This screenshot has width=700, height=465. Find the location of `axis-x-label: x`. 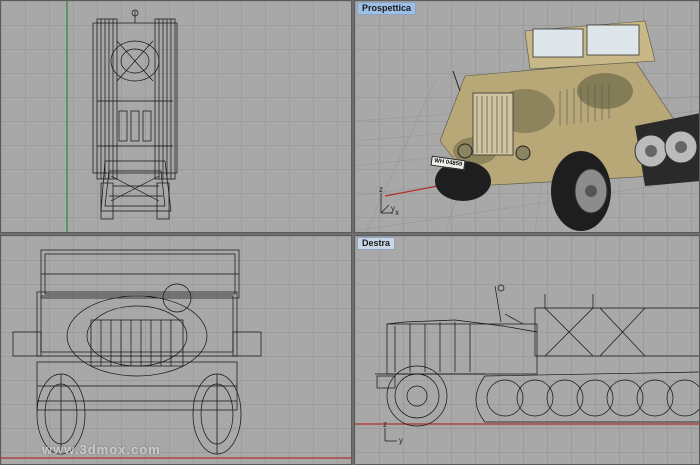

axis-x-label: x is located at coordinates (397, 212).